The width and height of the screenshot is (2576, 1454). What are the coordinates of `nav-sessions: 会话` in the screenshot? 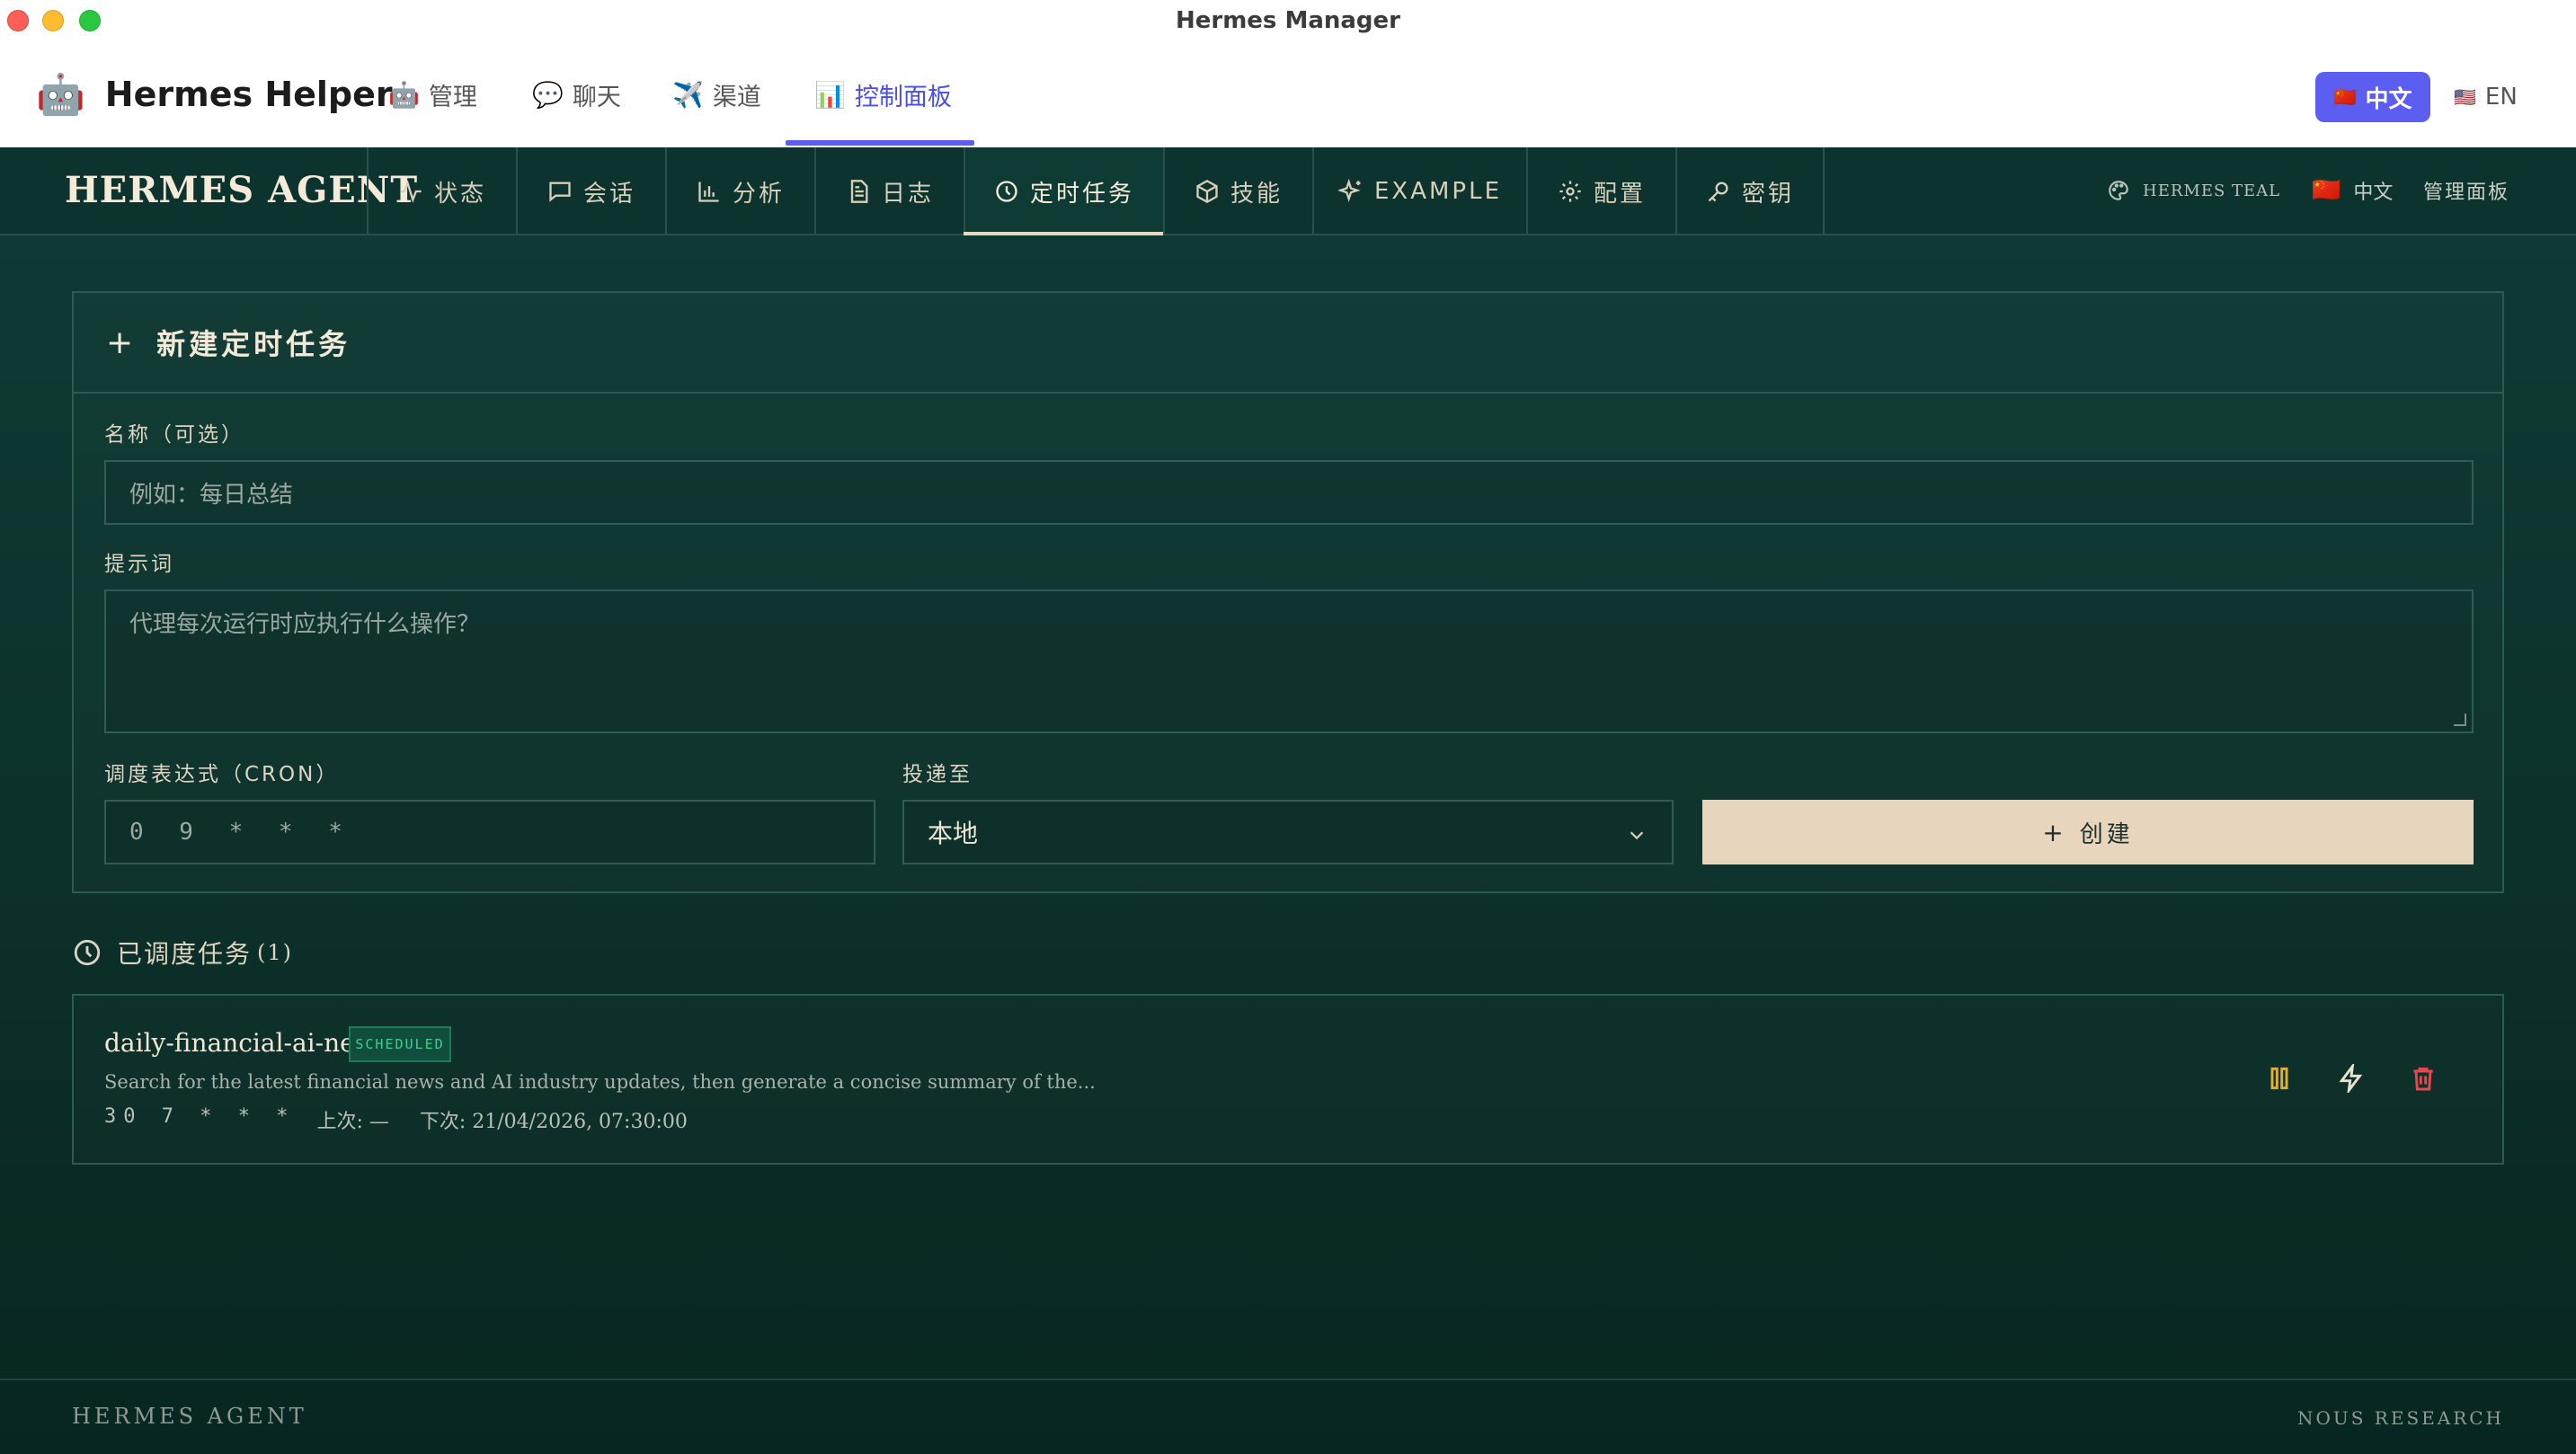 It's located at (590, 191).